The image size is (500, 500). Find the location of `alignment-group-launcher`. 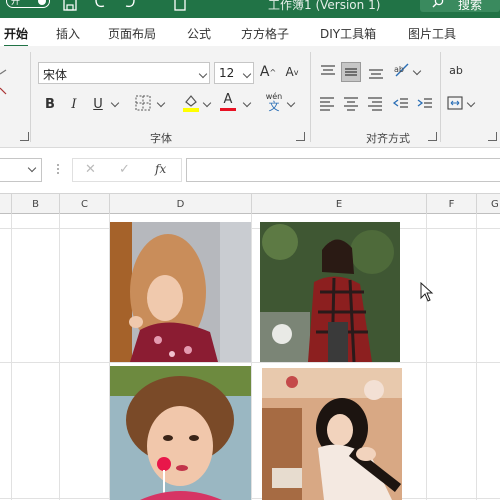

alignment-group-launcher is located at coordinates (432, 136).